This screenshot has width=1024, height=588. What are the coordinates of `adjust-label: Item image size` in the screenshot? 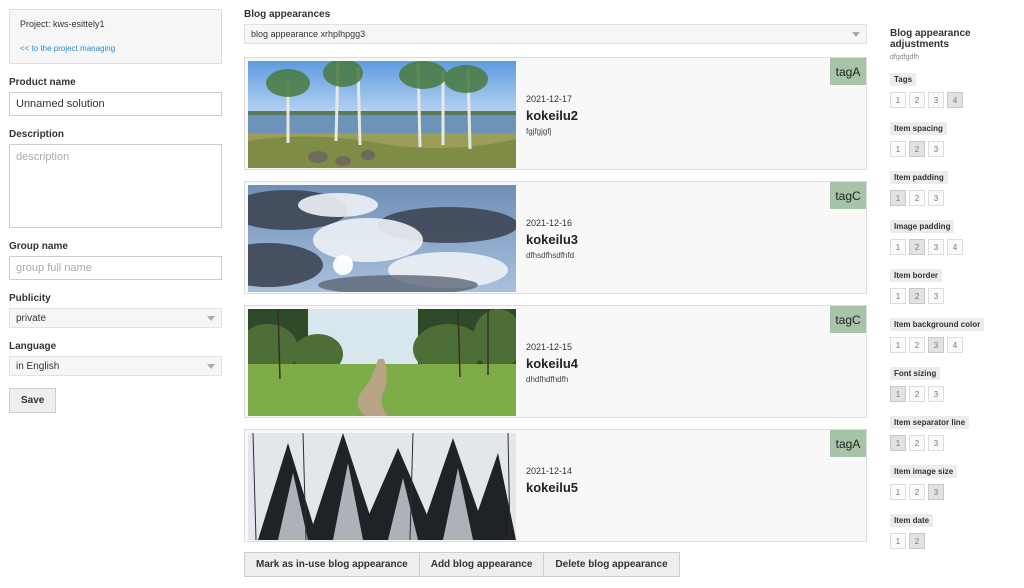 It's located at (924, 471).